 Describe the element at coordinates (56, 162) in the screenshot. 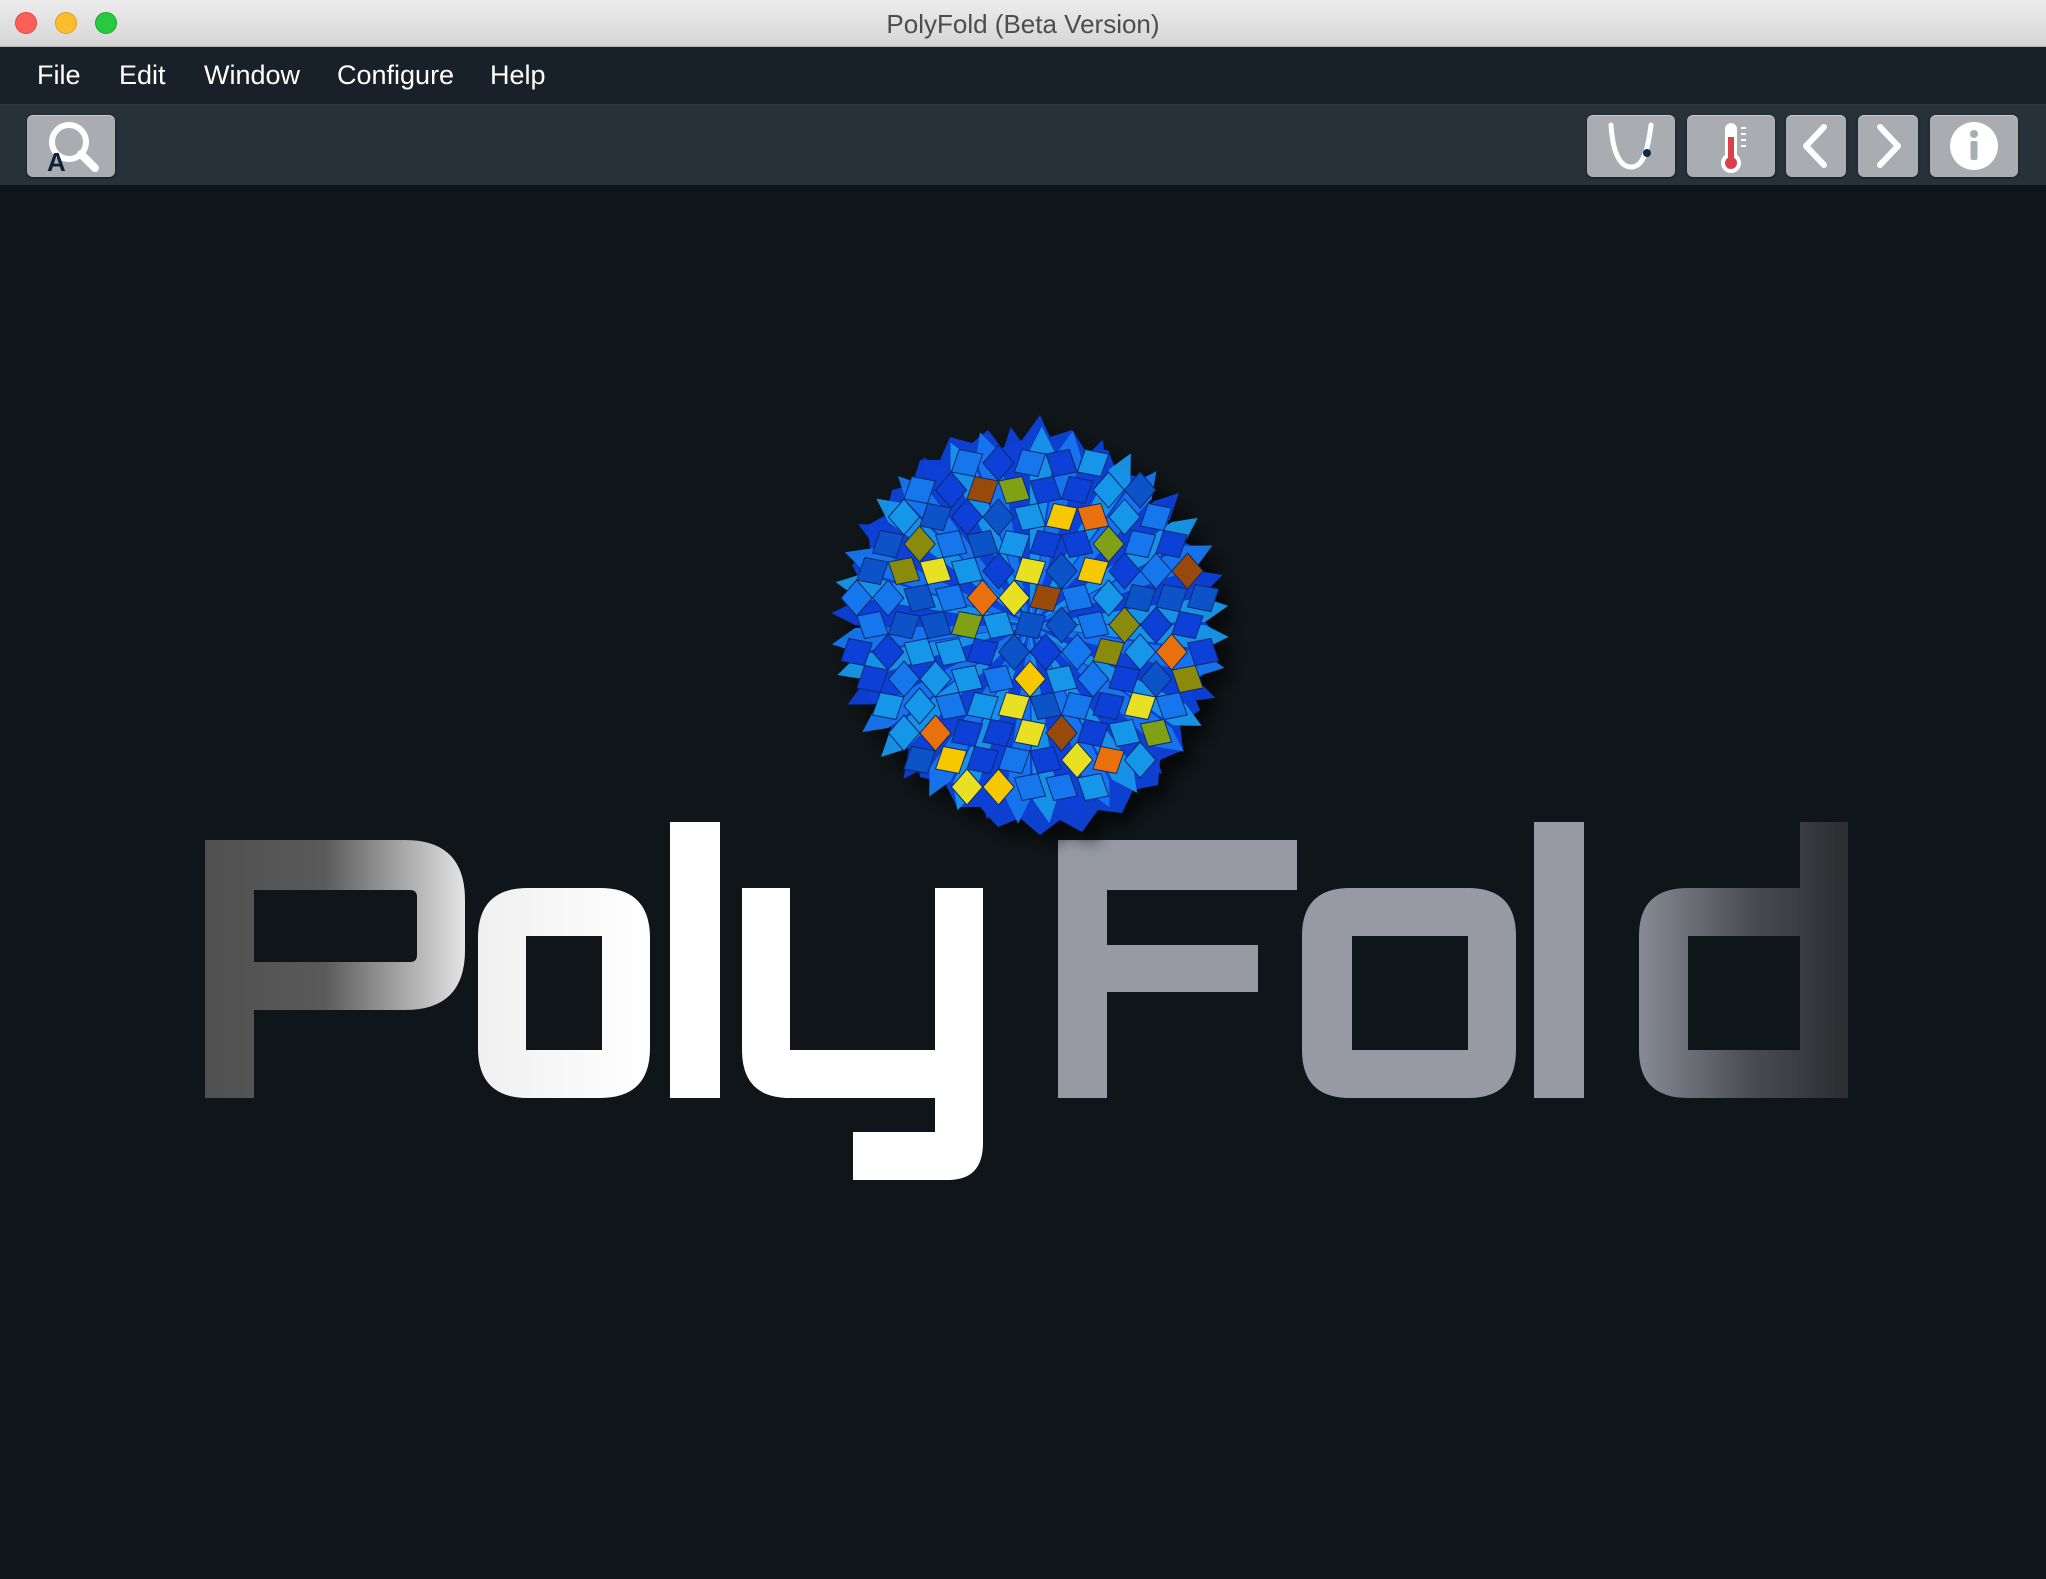

I see `svg-text: A` at that location.